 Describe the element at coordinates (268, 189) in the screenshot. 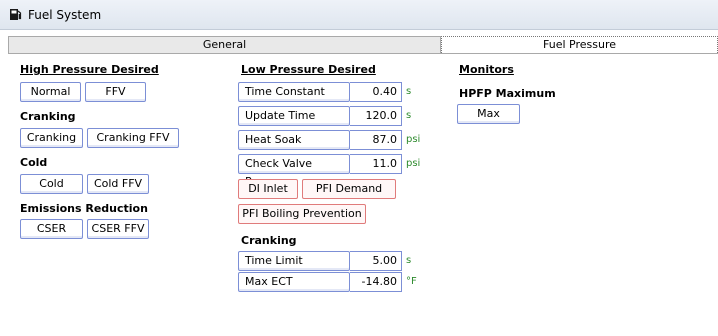

I see `di-inlet-button: DI Inlet` at that location.